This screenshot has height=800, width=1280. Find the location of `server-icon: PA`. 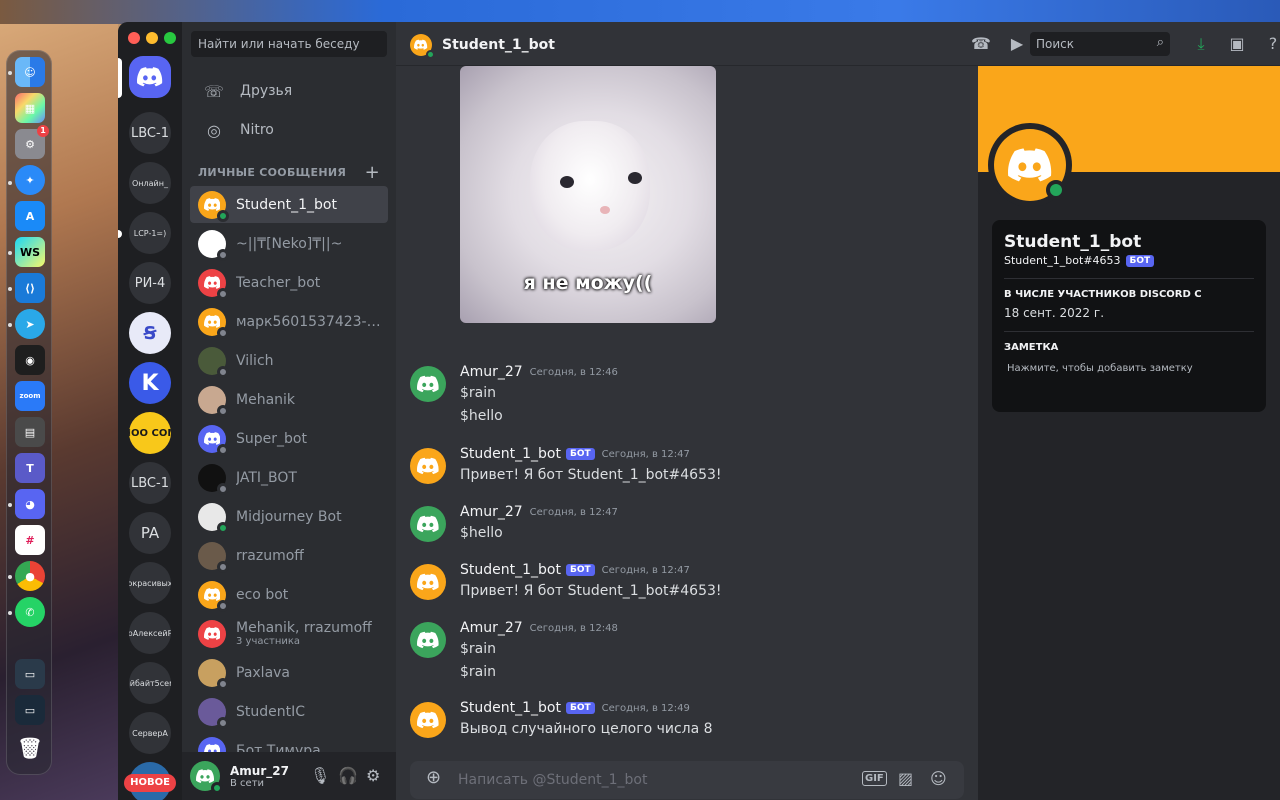

server-icon: PA is located at coordinates (150, 533).